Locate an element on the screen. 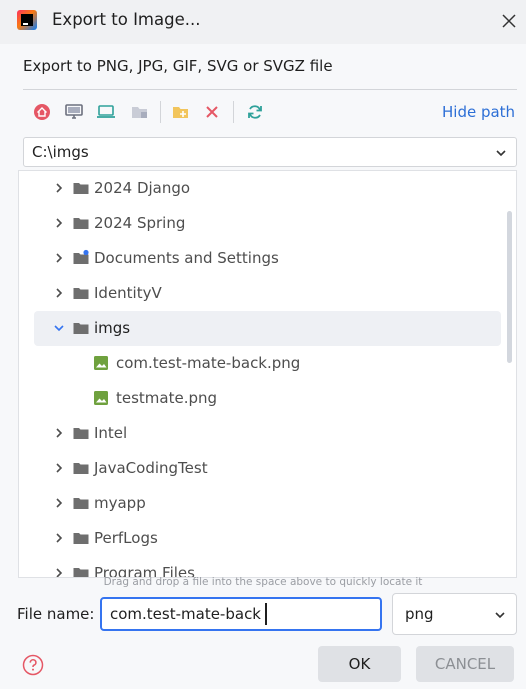 The width and height of the screenshot is (526, 689). module-icon is located at coordinates (140, 112).